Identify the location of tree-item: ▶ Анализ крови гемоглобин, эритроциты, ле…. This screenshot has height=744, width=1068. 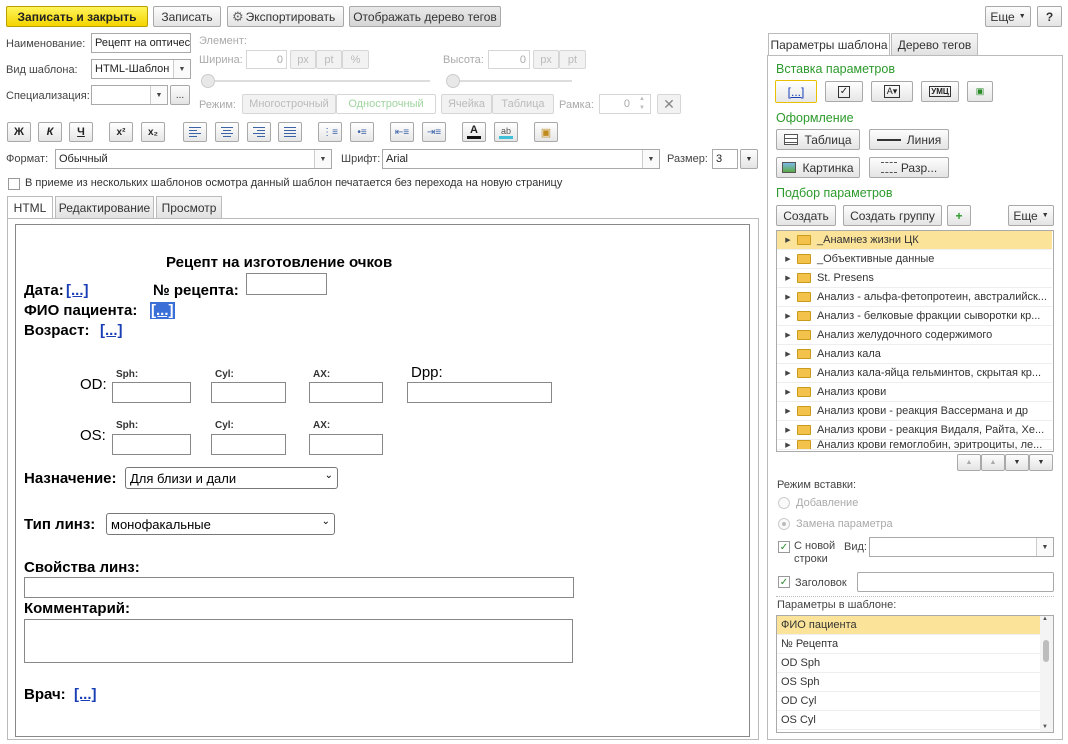
(914, 445).